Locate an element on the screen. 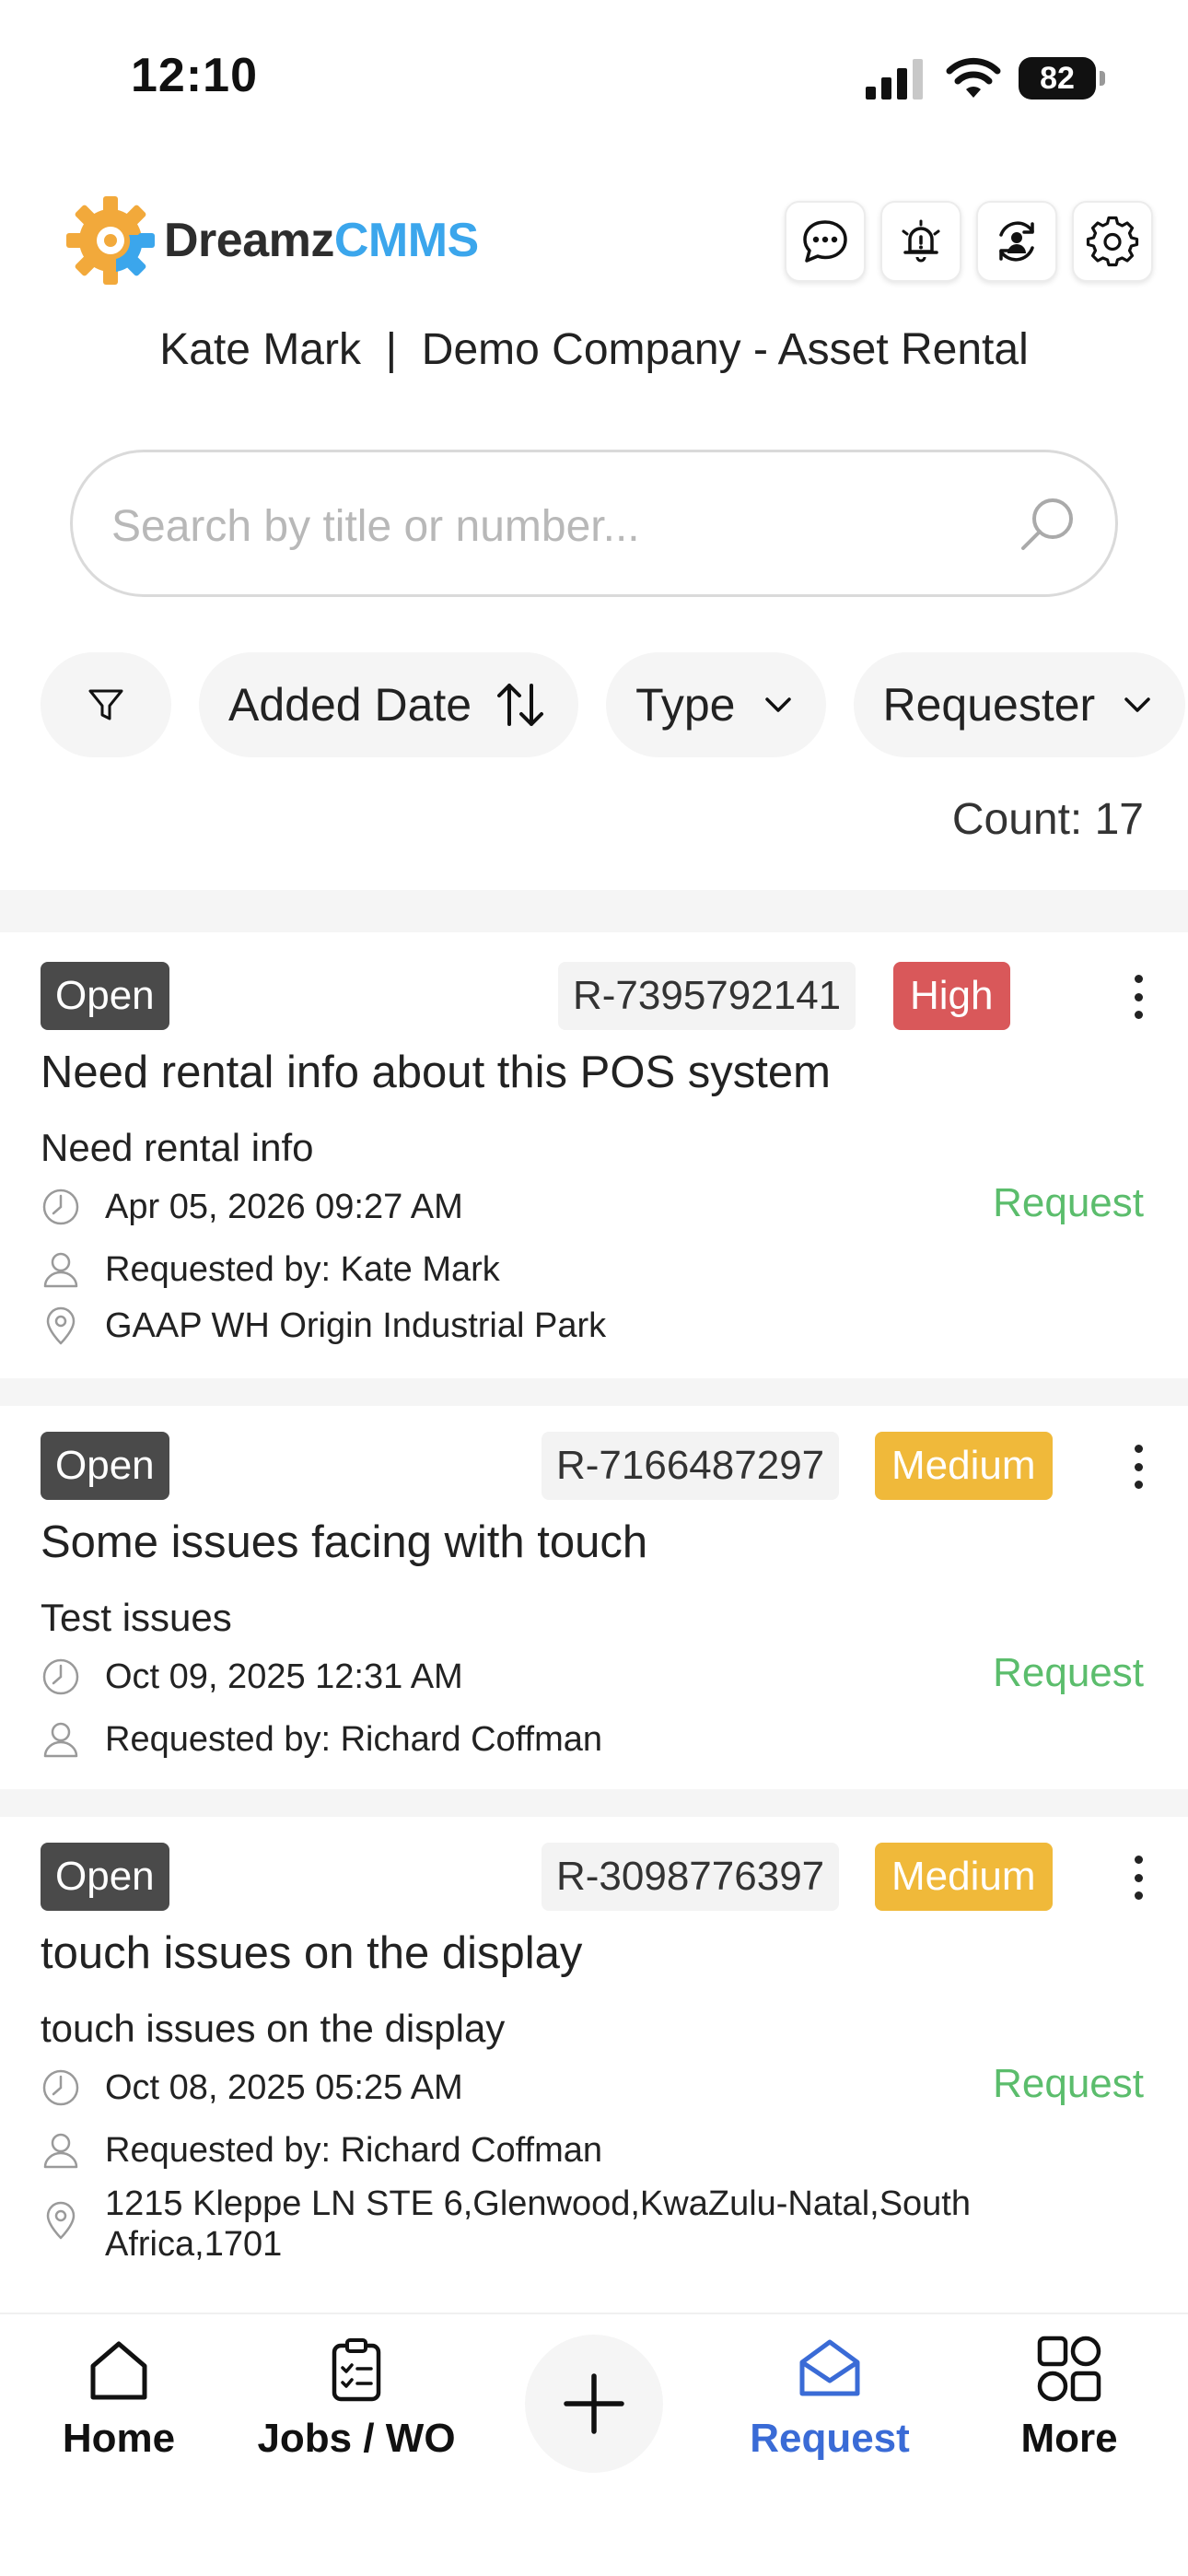  plus-icon is located at coordinates (594, 2403).